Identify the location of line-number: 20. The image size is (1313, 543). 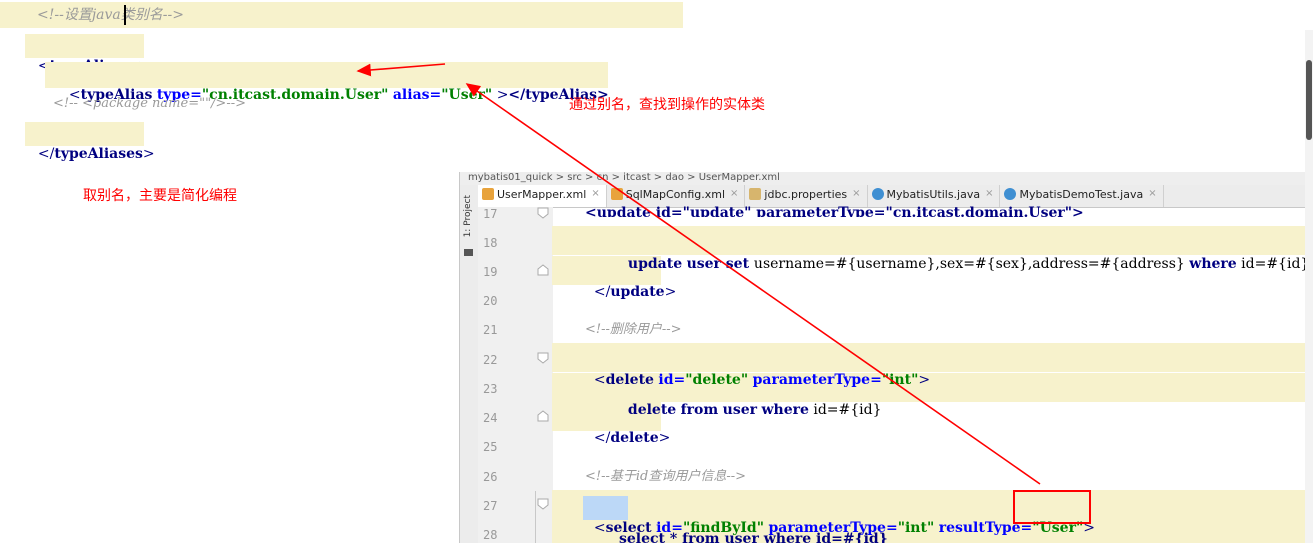
(490, 301).